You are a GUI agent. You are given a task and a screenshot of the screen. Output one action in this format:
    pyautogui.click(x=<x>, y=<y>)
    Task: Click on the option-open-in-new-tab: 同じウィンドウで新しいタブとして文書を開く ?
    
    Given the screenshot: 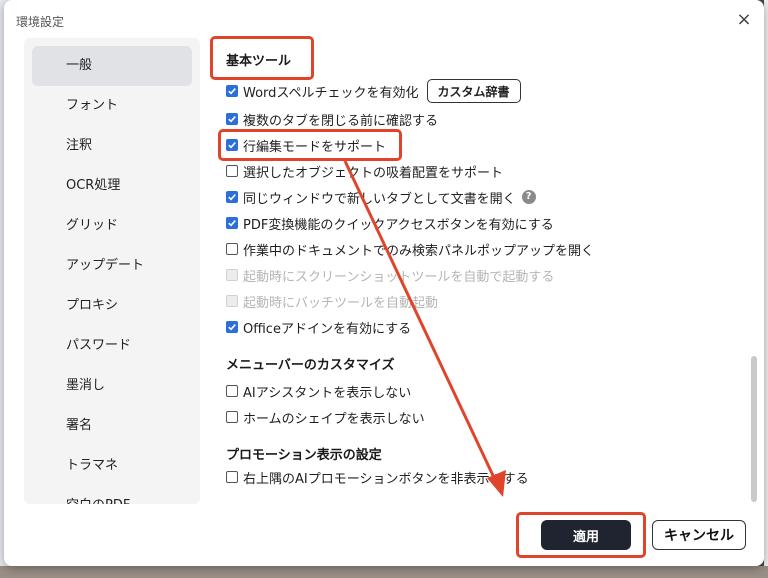 What is the action you would take?
    pyautogui.click(x=381, y=197)
    